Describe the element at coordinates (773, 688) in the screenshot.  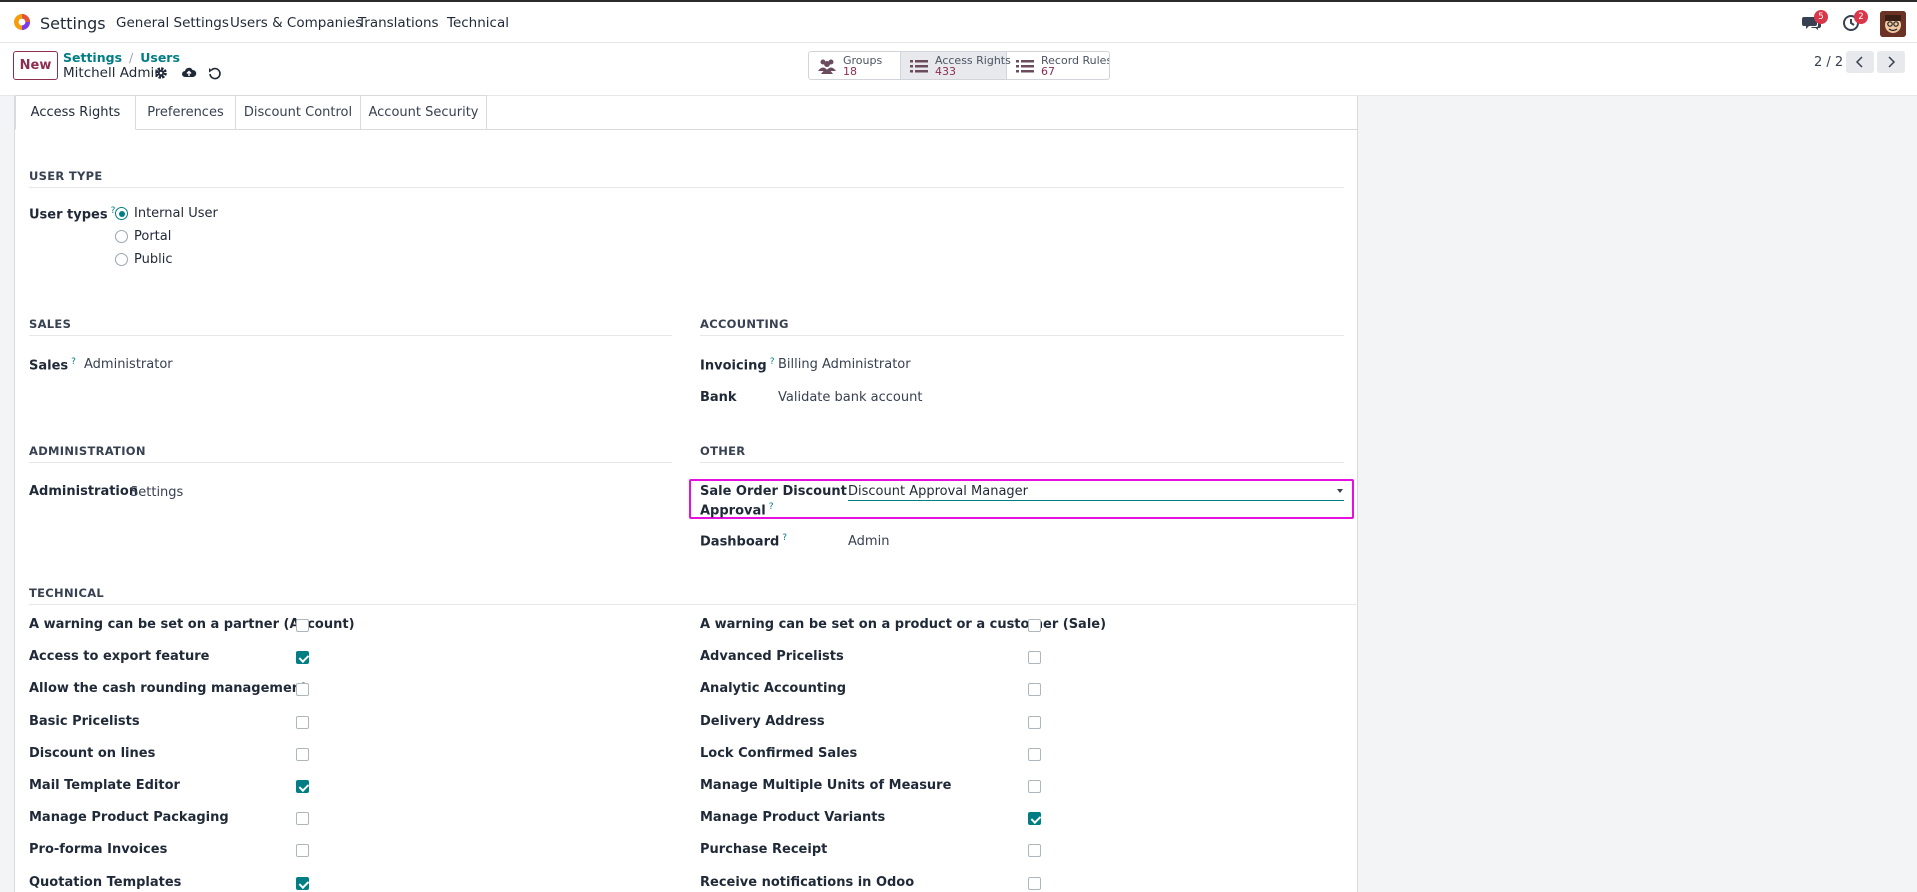
I see `technical-option-label: Analytic Accounting` at that location.